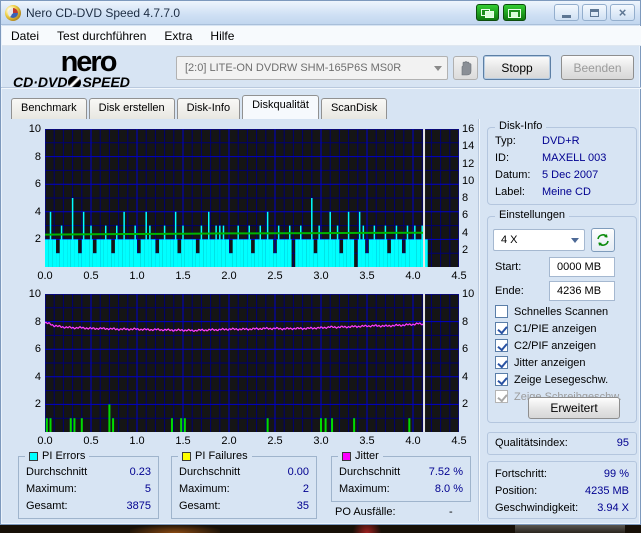 The width and height of the screenshot is (641, 533). I want to click on jitter-scan-x-tick: 3.0, so click(321, 441).